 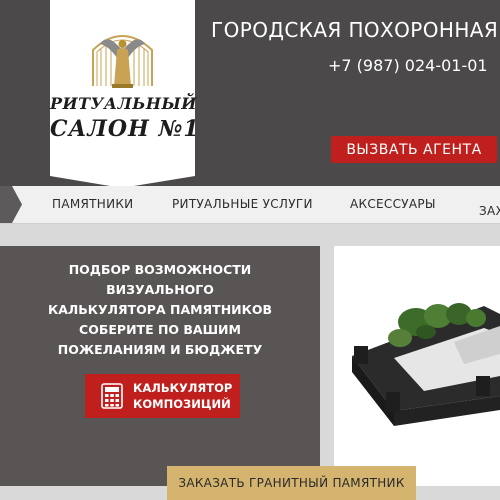 I want to click on nav-item-ritual-services: РИТУАЛЬНЫЕ УСЛУГИ, so click(x=242, y=204).